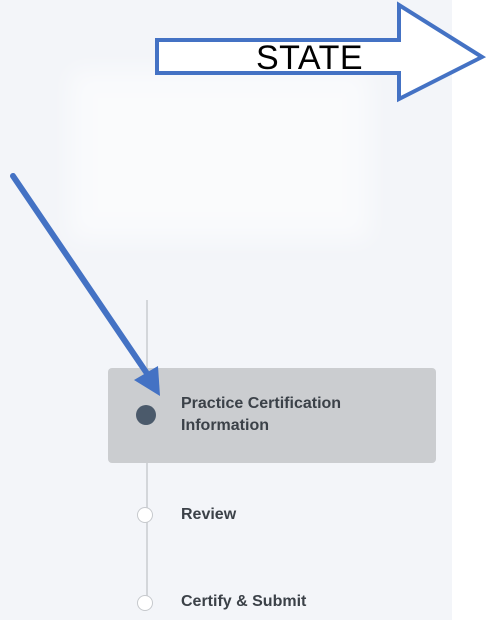  Describe the element at coordinates (209, 514) in the screenshot. I see `step-label: Review` at that location.